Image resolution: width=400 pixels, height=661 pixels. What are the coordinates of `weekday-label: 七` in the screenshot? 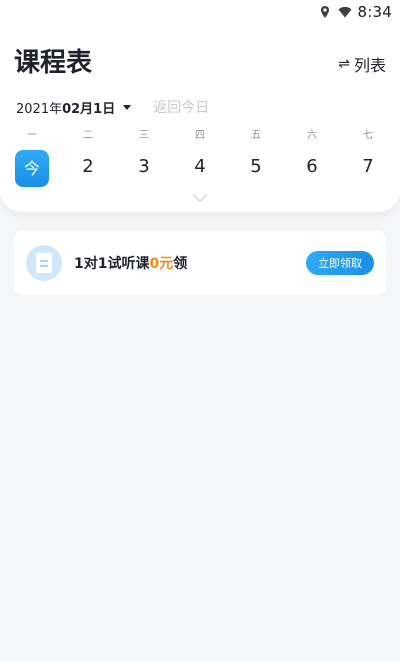 It's located at (368, 135).